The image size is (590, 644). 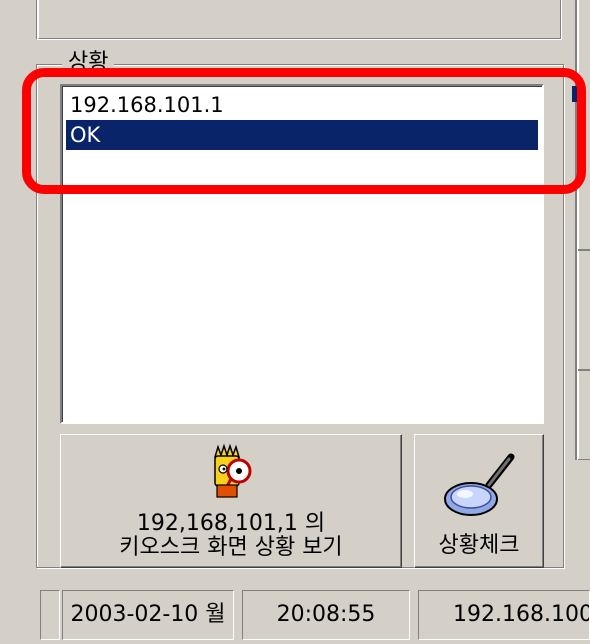 I want to click on statusbar-ip: 192.168.100, so click(x=504, y=615).